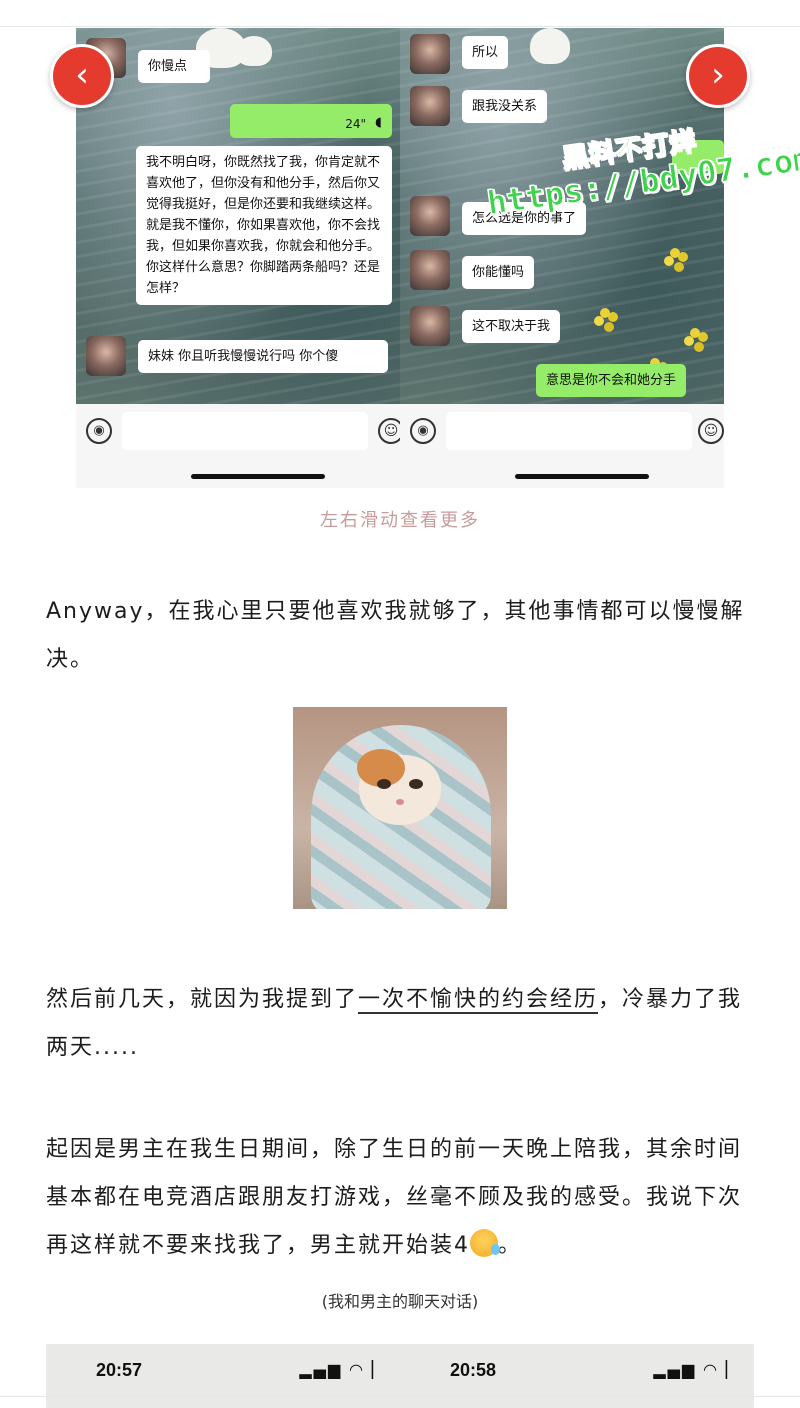  What do you see at coordinates (263, 356) in the screenshot?
I see `chat-bubble: 妹妹 你且听我慢慢说行吗 你个傻` at bounding box center [263, 356].